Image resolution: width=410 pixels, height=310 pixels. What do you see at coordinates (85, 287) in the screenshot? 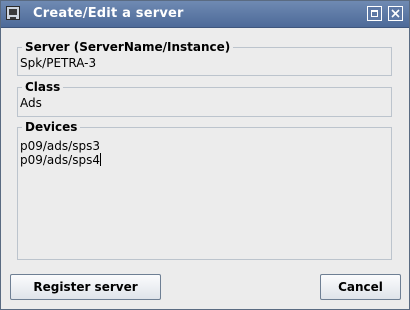
I see `register-server-button: Register server` at bounding box center [85, 287].